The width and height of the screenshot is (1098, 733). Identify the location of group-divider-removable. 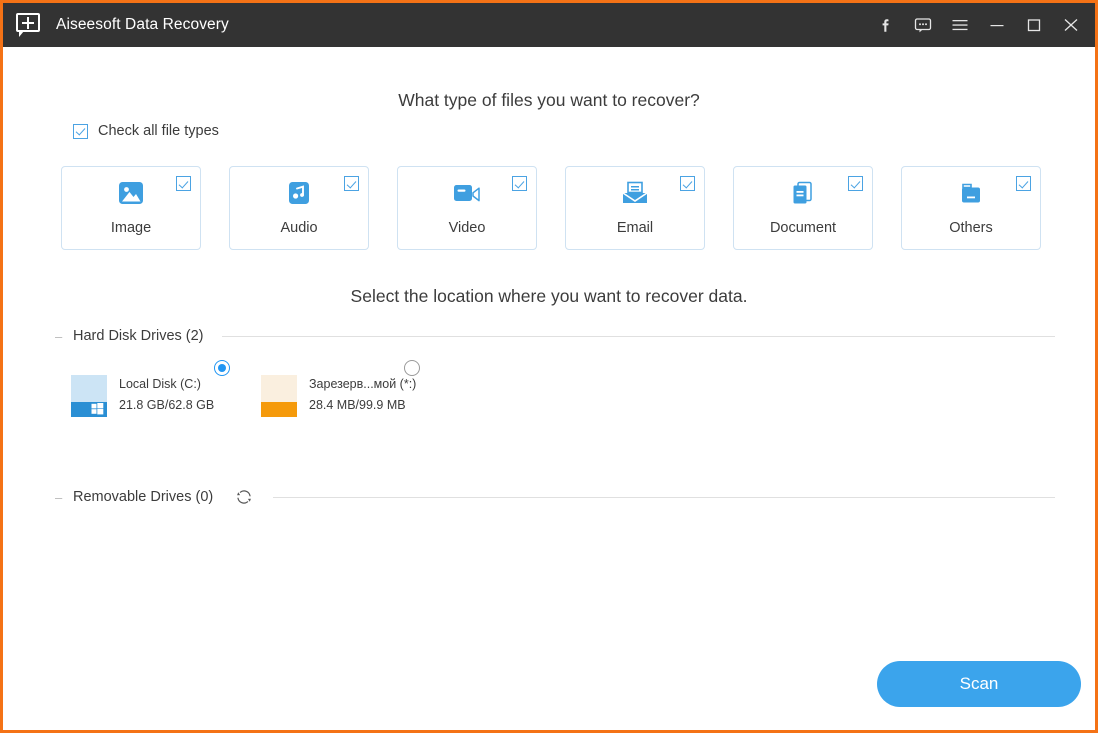
(664, 497).